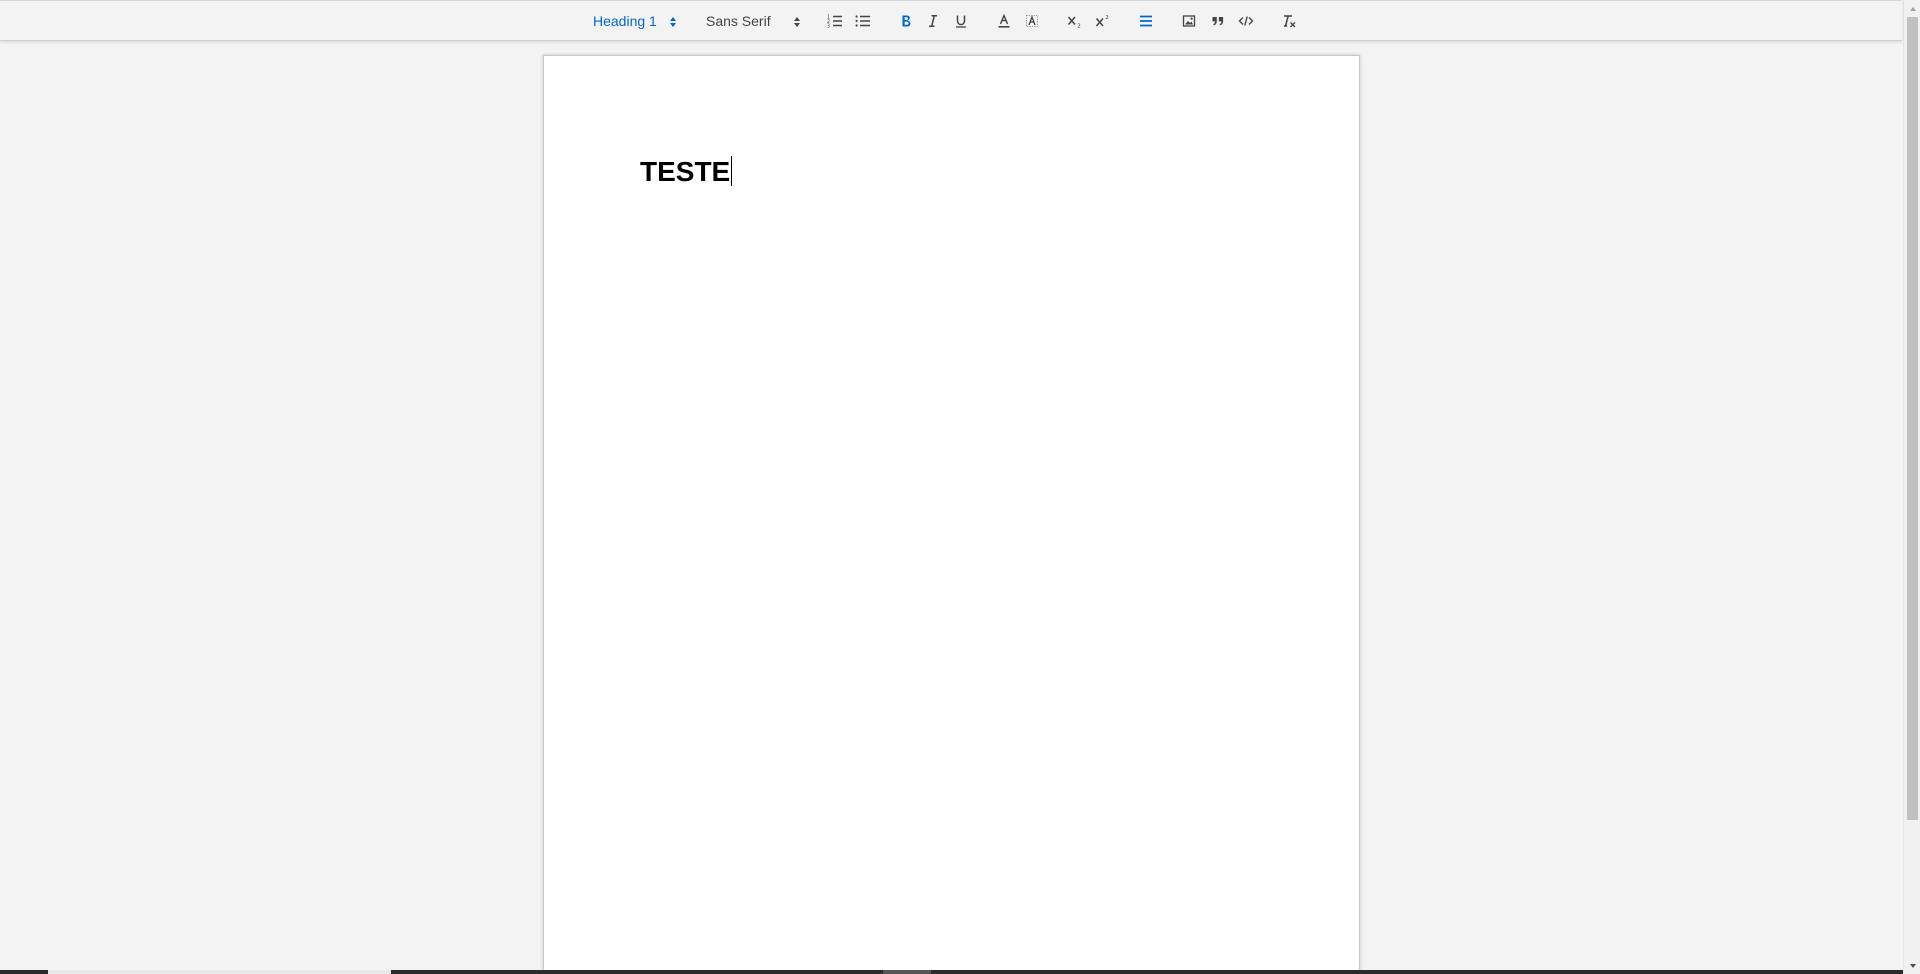 Image resolution: width=1920 pixels, height=974 pixels. I want to click on scrollbar-thumb, so click(1912, 418).